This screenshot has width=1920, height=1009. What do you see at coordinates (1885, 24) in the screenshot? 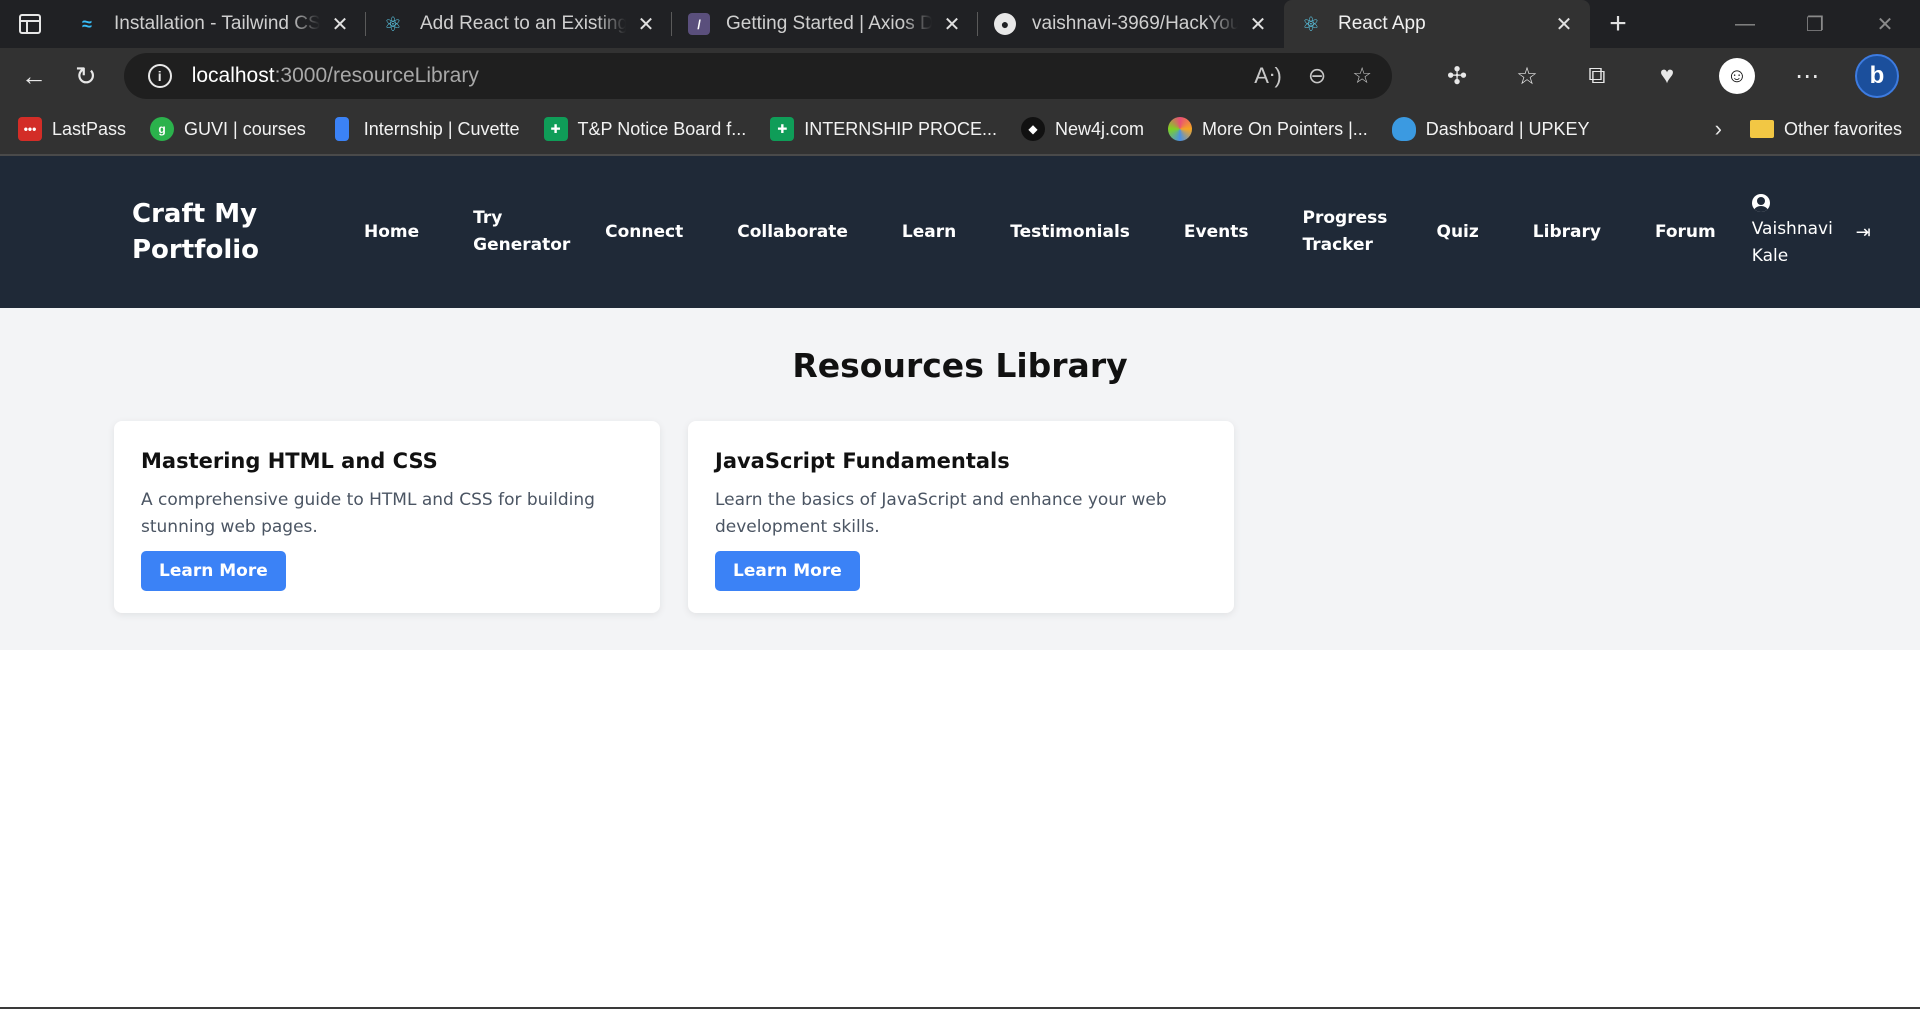
I see `close-window-icon: ✕` at bounding box center [1885, 24].